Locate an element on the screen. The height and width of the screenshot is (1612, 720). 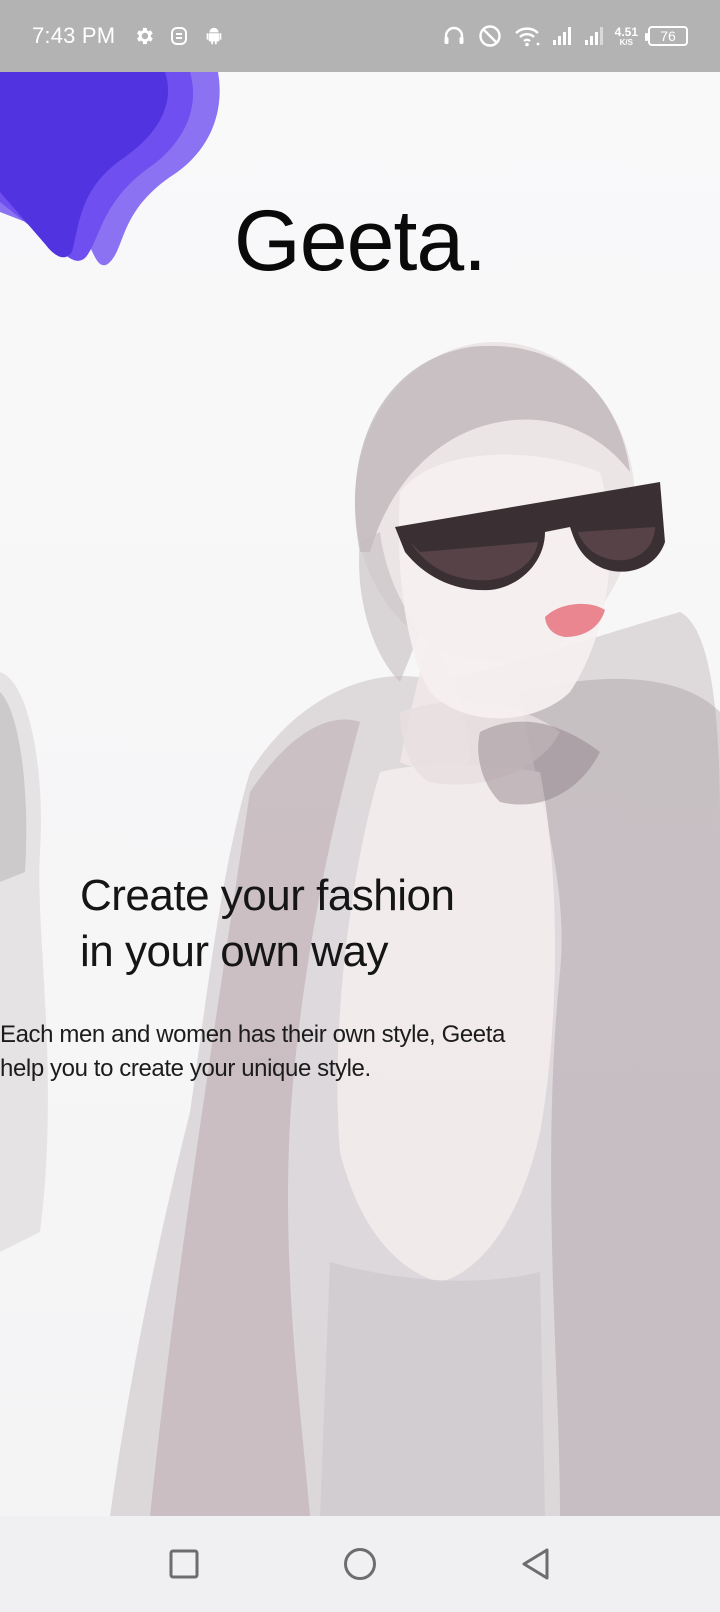
status-left-icons is located at coordinates (179, 36).